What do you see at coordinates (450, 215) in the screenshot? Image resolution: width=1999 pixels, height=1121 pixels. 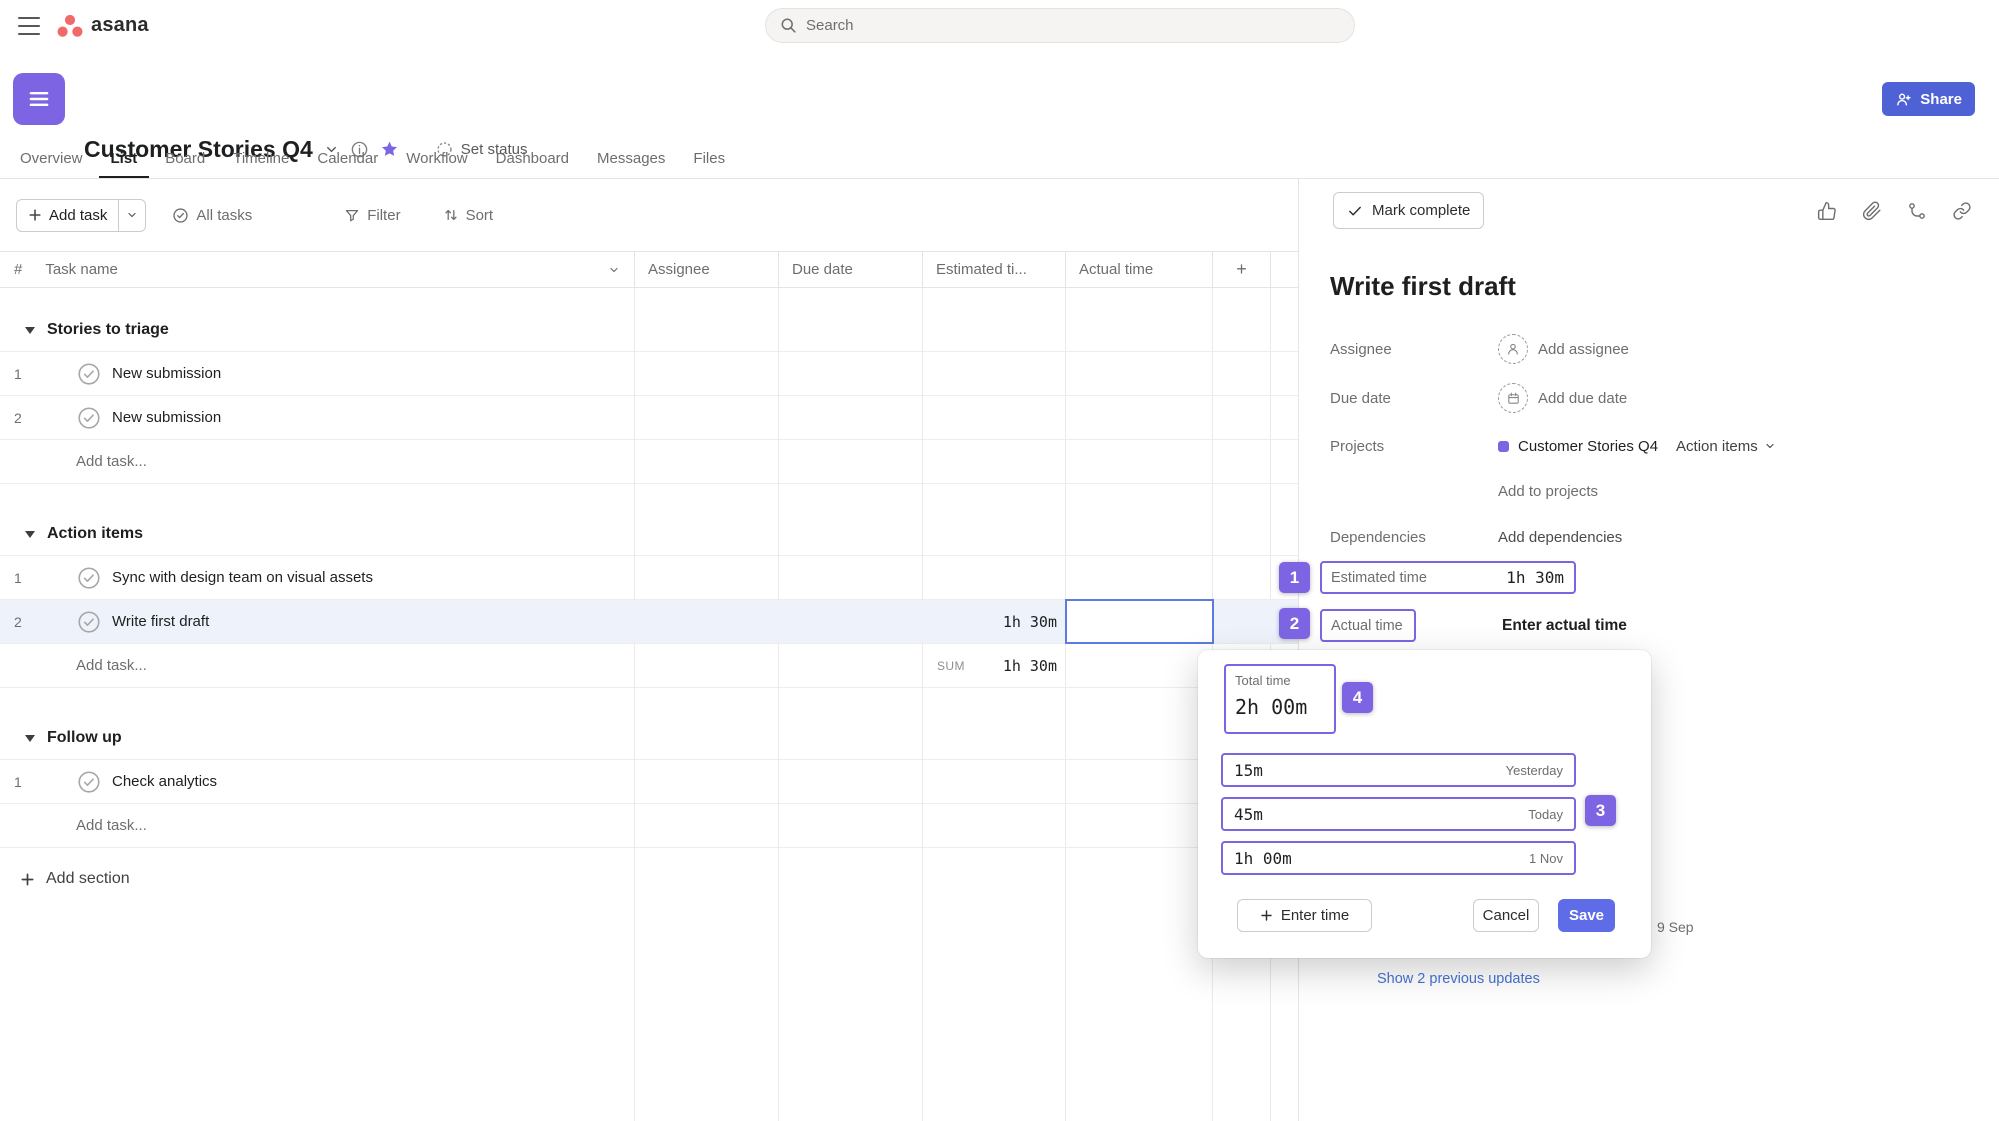 I see `sort-icon` at bounding box center [450, 215].